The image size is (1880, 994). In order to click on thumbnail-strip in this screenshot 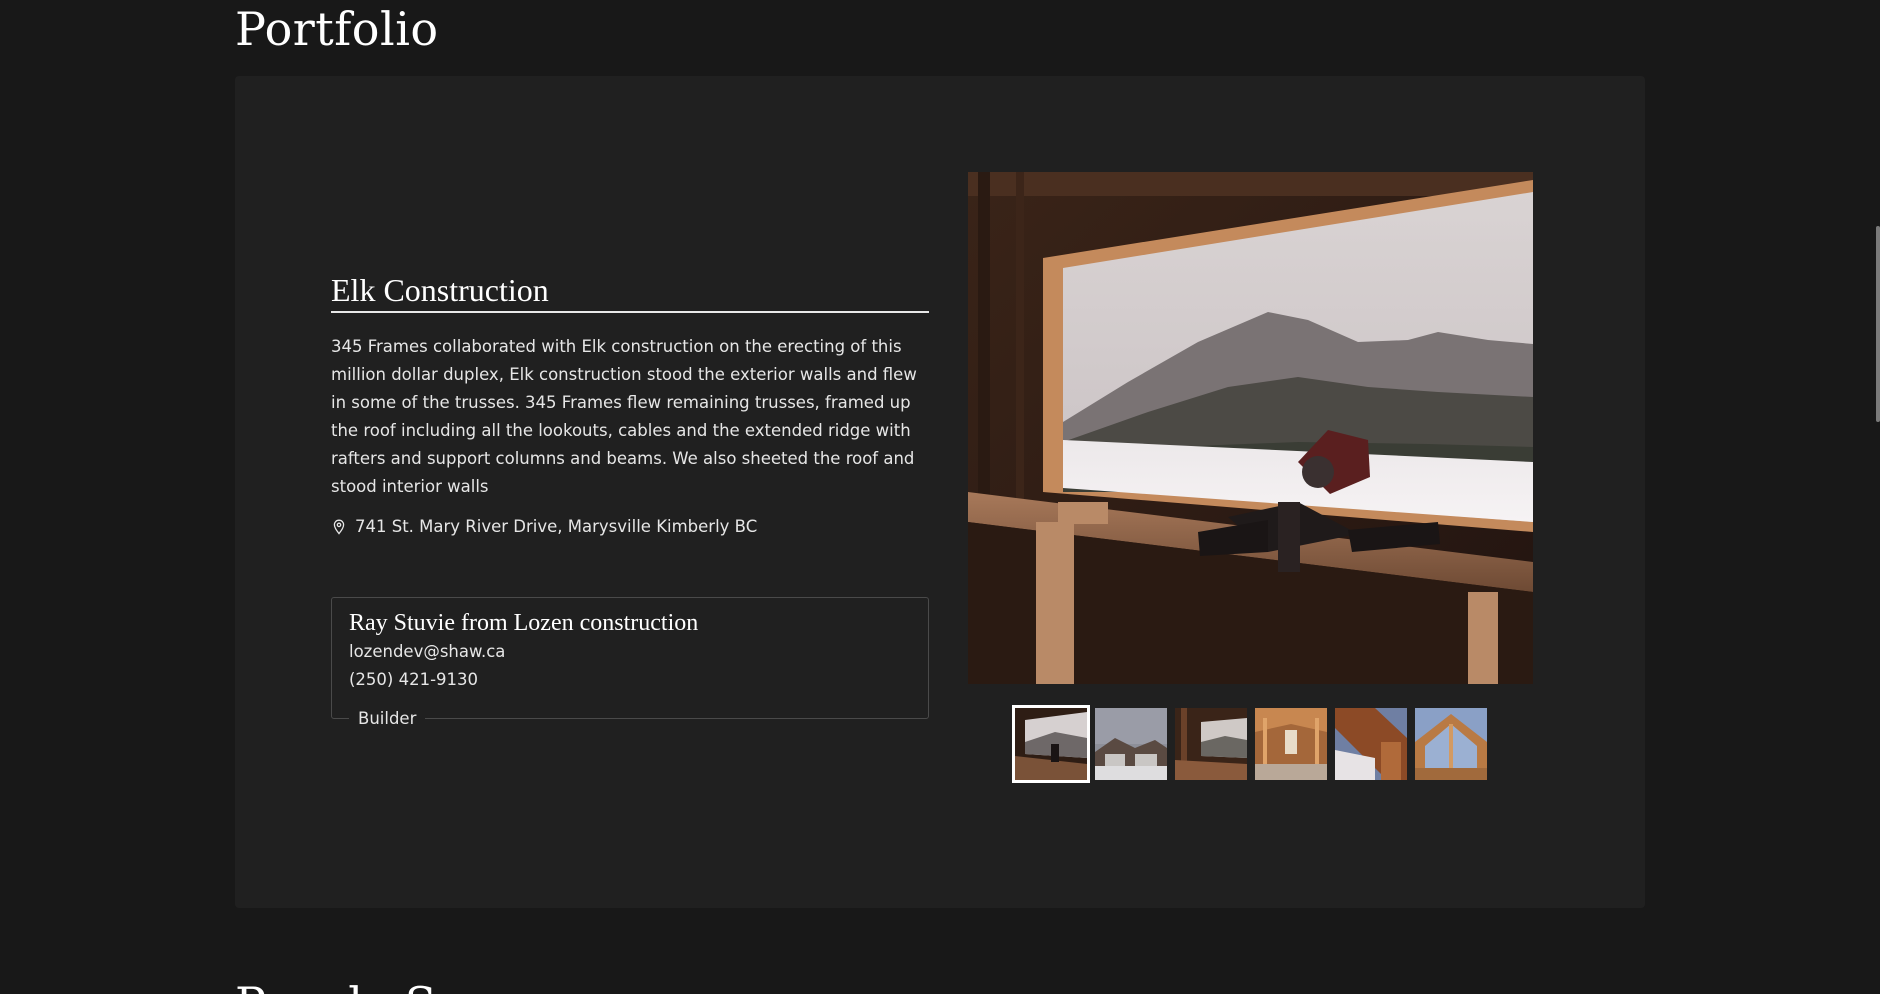, I will do `click(1250, 744)`.